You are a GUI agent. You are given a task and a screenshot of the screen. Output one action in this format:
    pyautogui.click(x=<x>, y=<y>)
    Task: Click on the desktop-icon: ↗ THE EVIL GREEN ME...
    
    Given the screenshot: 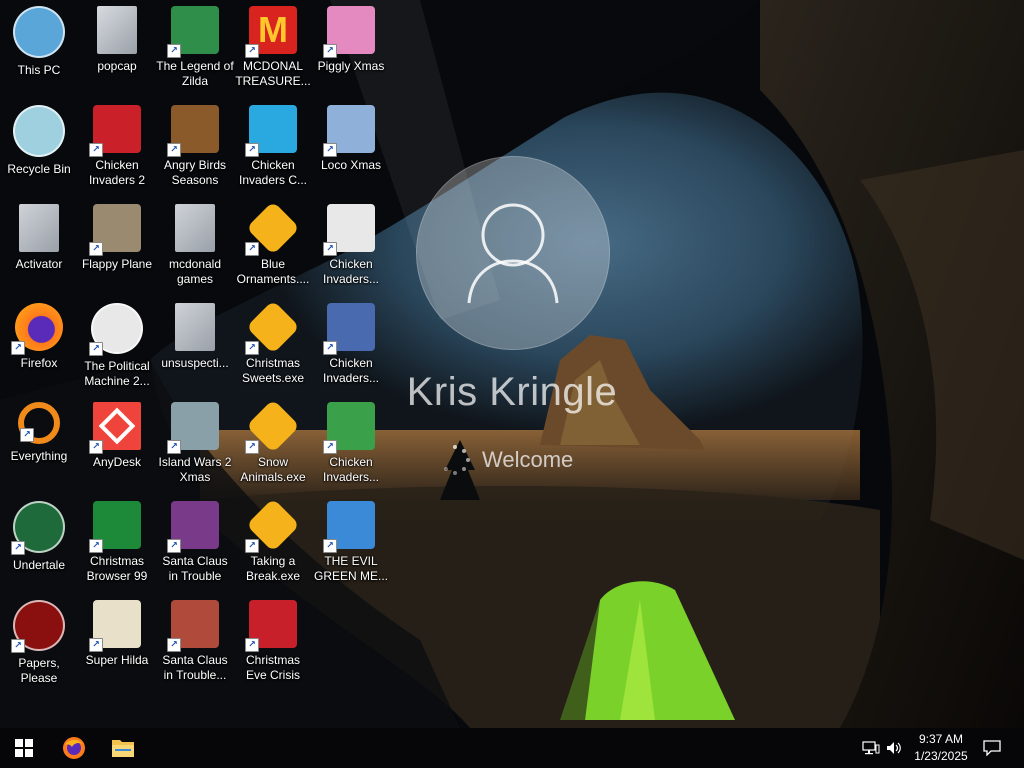 What is the action you would take?
    pyautogui.click(x=351, y=541)
    